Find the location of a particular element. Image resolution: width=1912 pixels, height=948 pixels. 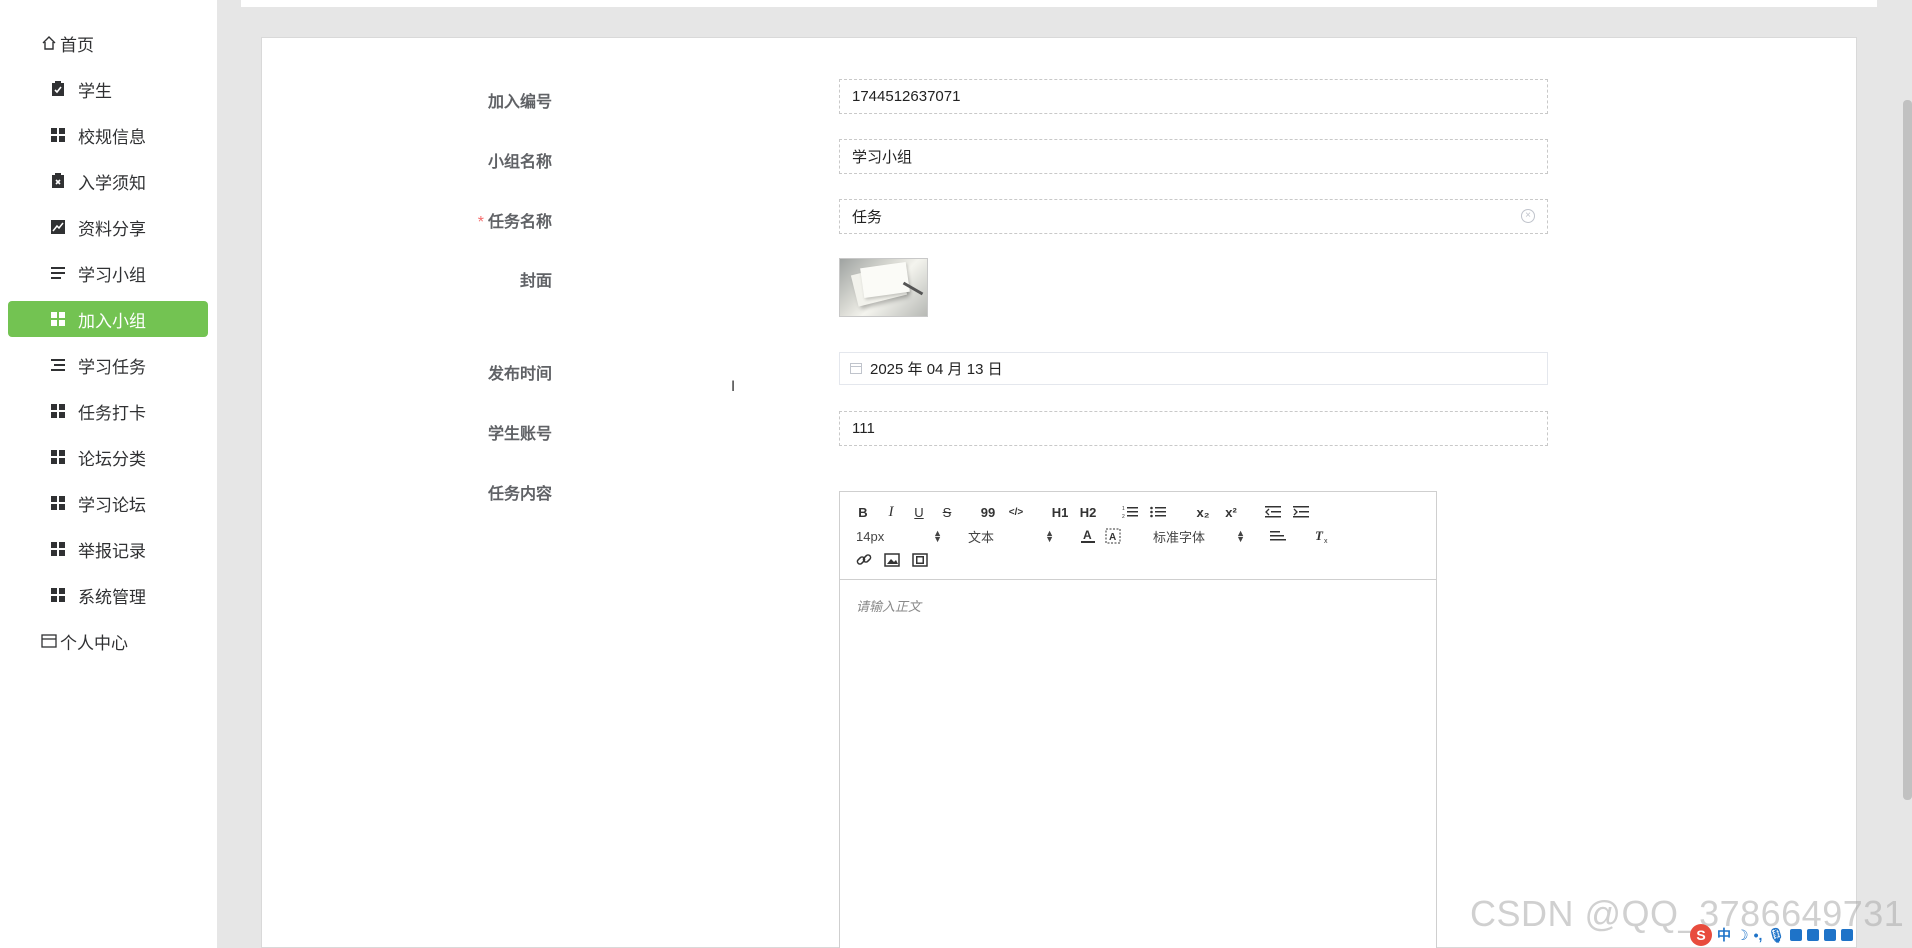

list-icon is located at coordinates (58, 273).